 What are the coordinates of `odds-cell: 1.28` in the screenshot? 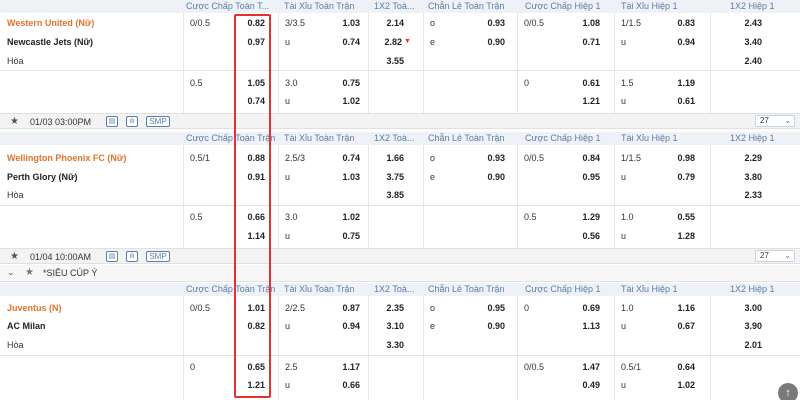 It's located at (677, 236).